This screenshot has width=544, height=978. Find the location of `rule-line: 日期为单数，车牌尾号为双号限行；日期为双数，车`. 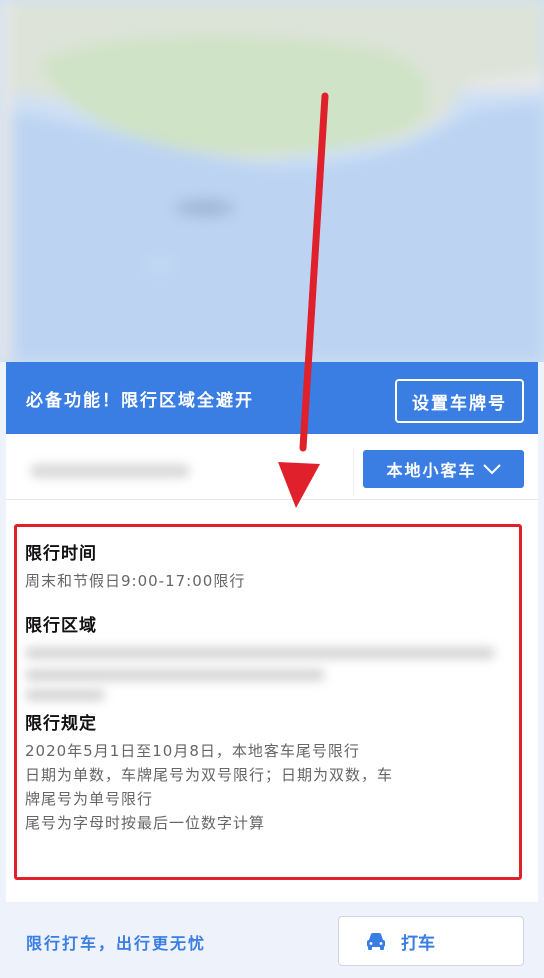

rule-line: 日期为单数，车牌尾号为双号限行；日期为双数，车 is located at coordinates (209, 775).